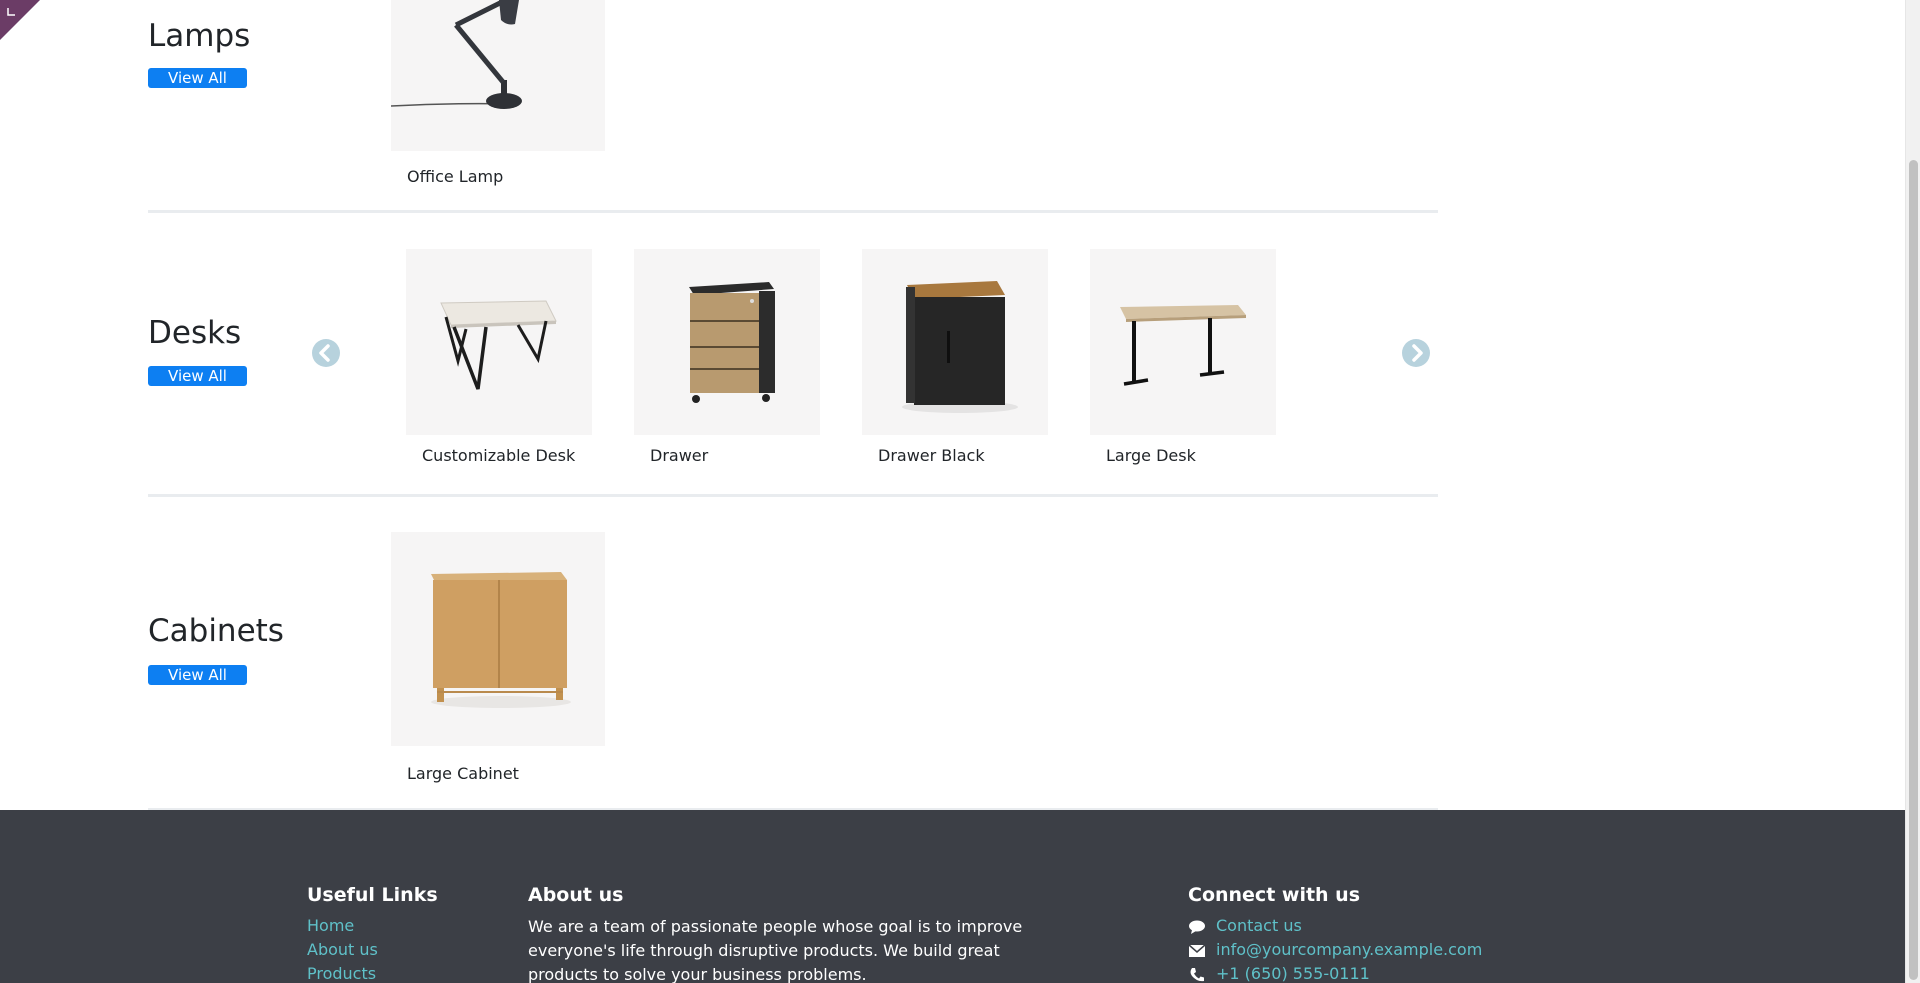  I want to click on product-name: Customizable Desk, so click(498, 455).